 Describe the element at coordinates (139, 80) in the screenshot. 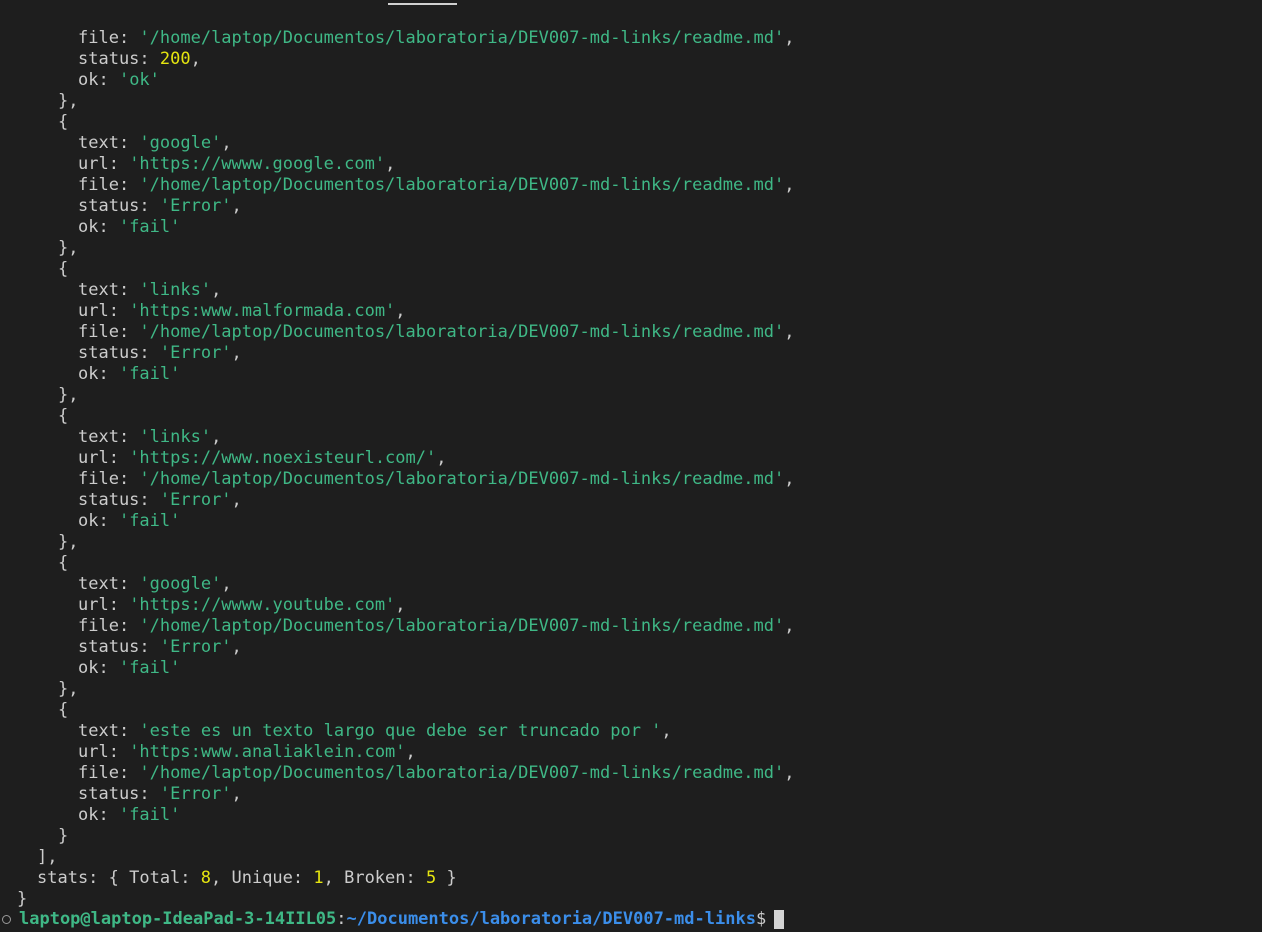

I see `ok-value: 'ok'` at that location.